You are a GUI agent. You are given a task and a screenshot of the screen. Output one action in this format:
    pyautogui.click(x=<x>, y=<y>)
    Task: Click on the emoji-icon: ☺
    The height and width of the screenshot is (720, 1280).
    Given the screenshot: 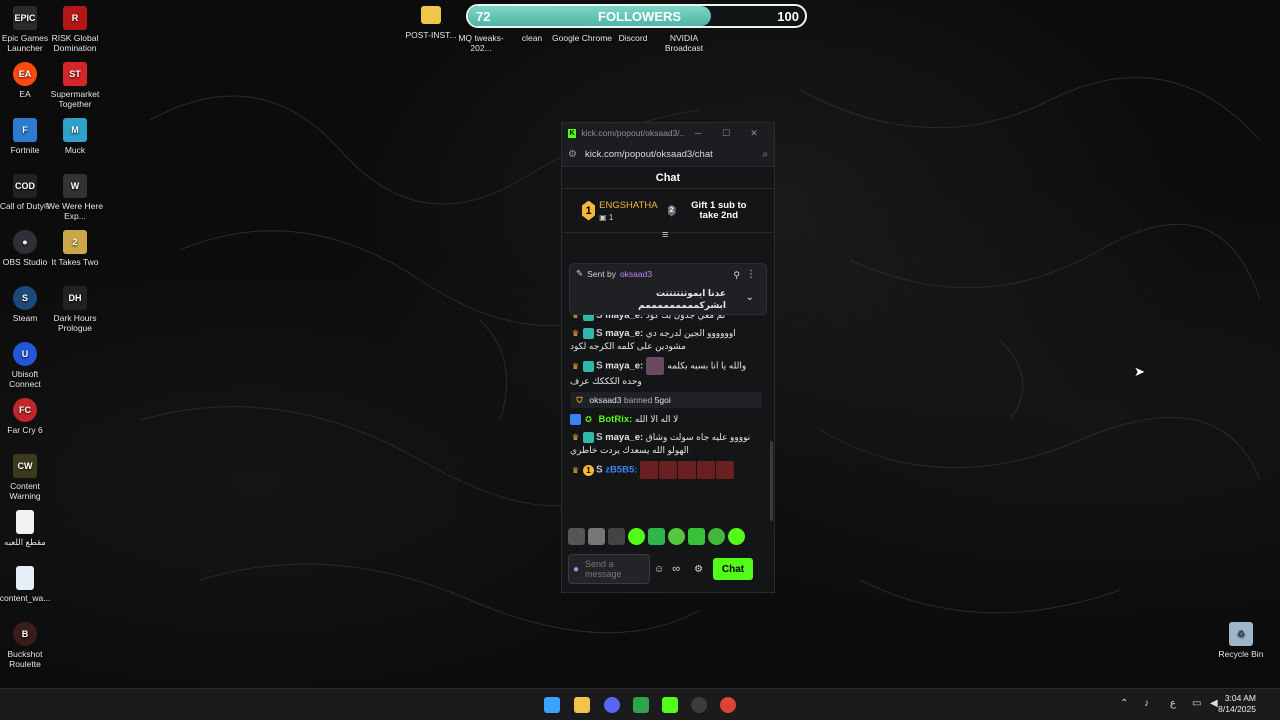 What is the action you would take?
    pyautogui.click(x=659, y=569)
    